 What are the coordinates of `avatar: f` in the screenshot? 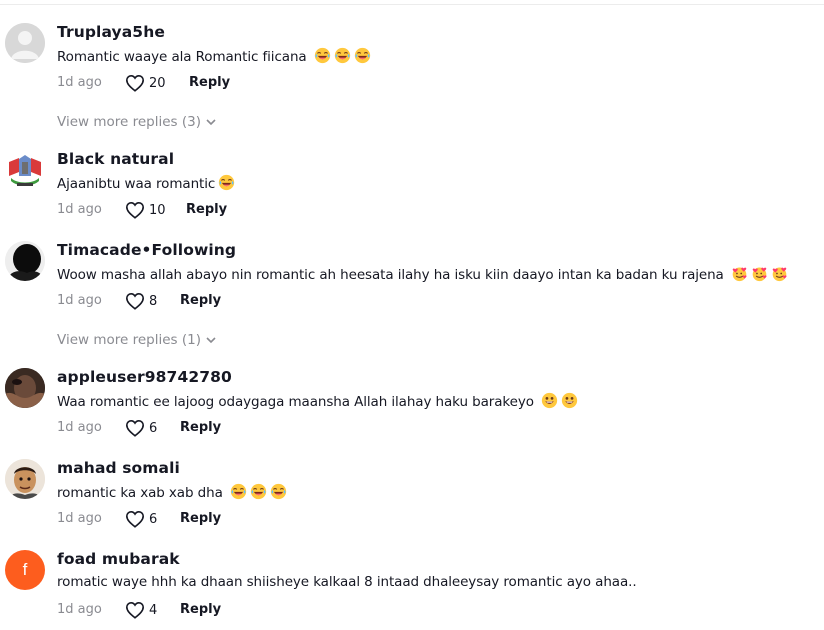 It's located at (25, 570).